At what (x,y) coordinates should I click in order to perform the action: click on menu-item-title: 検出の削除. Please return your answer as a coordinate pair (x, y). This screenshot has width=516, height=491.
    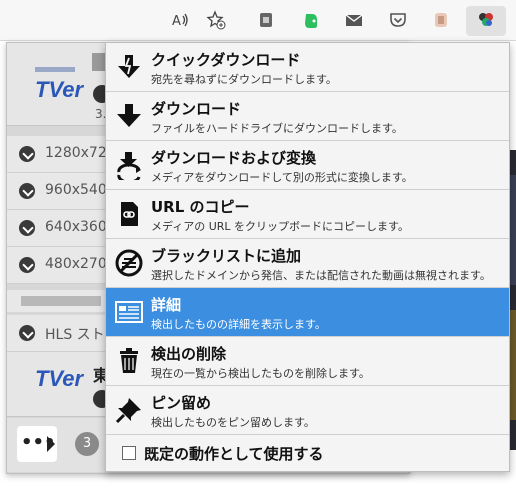
    Looking at the image, I should click on (189, 354).